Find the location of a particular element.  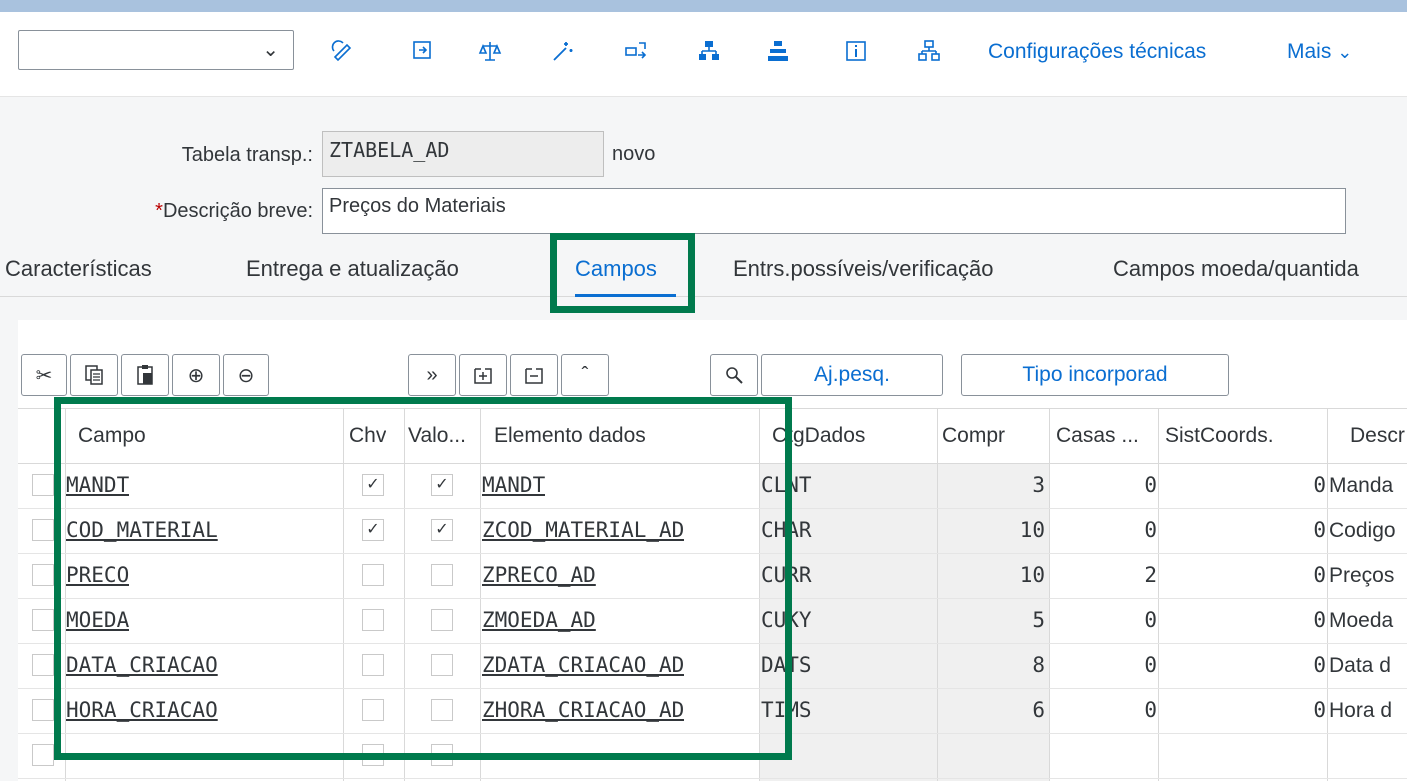

wizard-icon is located at coordinates (563, 51).